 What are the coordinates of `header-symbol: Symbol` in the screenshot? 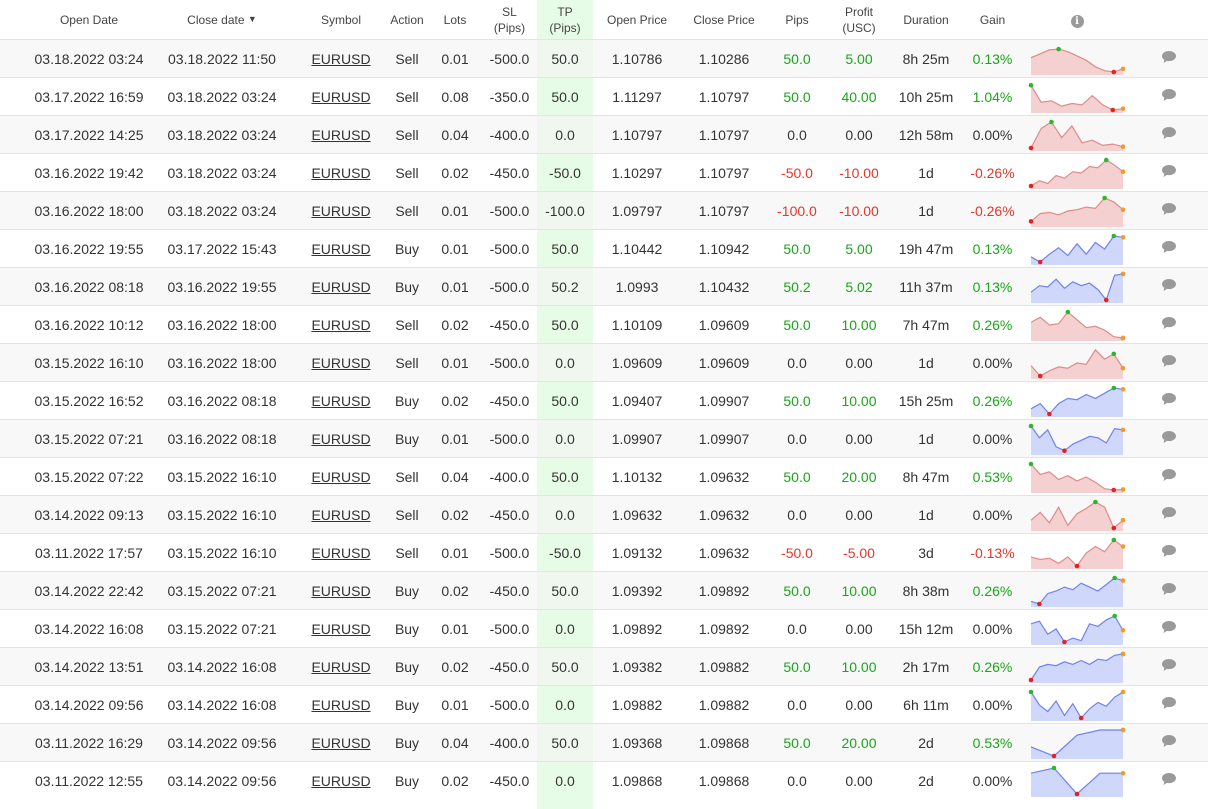 It's located at (341, 20).